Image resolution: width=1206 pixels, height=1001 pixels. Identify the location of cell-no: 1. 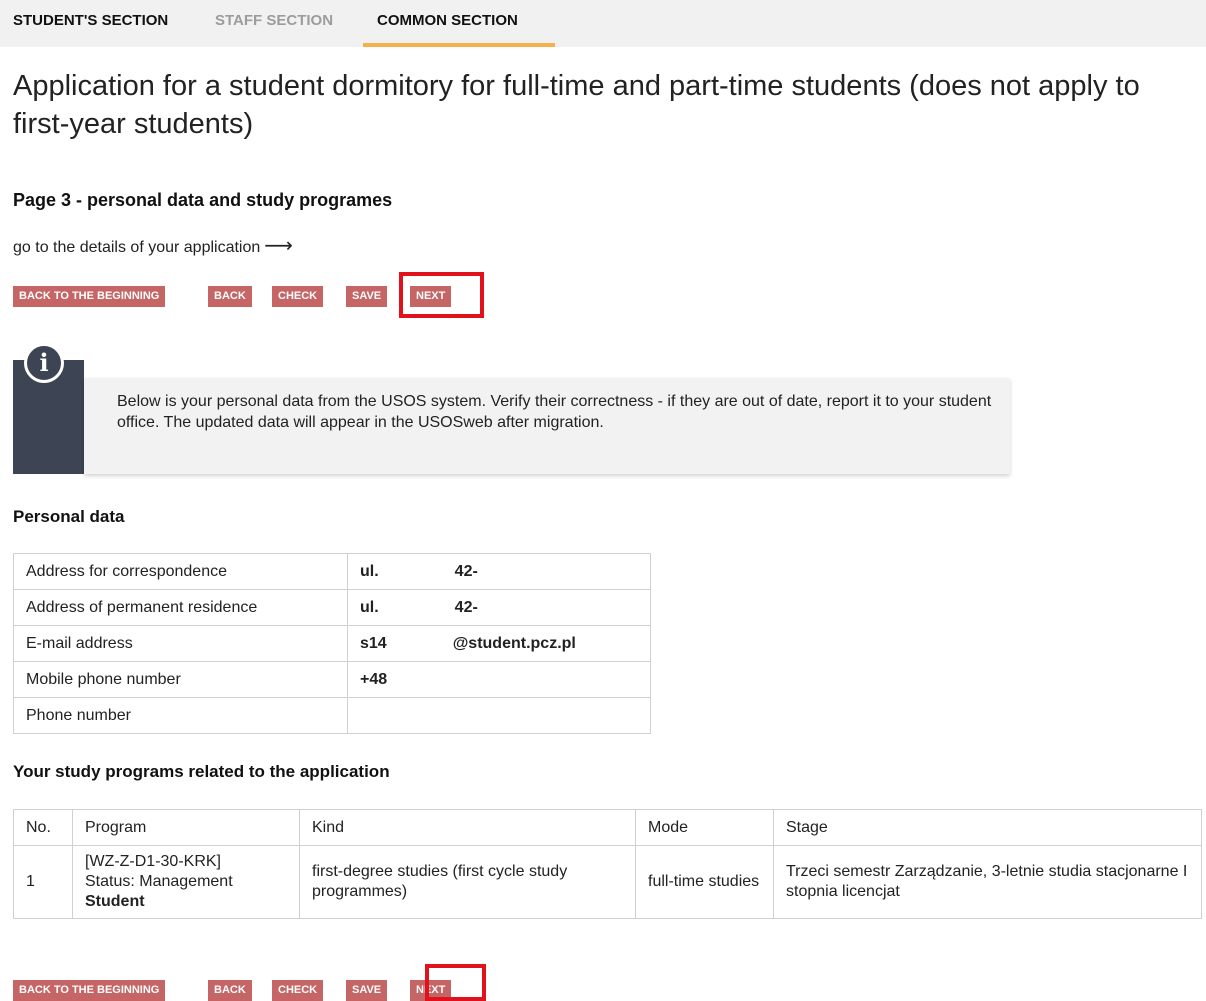
(43, 882).